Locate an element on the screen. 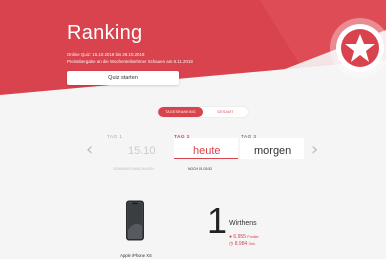  tab-tagesranking: TAGESRANKING is located at coordinates (180, 112).